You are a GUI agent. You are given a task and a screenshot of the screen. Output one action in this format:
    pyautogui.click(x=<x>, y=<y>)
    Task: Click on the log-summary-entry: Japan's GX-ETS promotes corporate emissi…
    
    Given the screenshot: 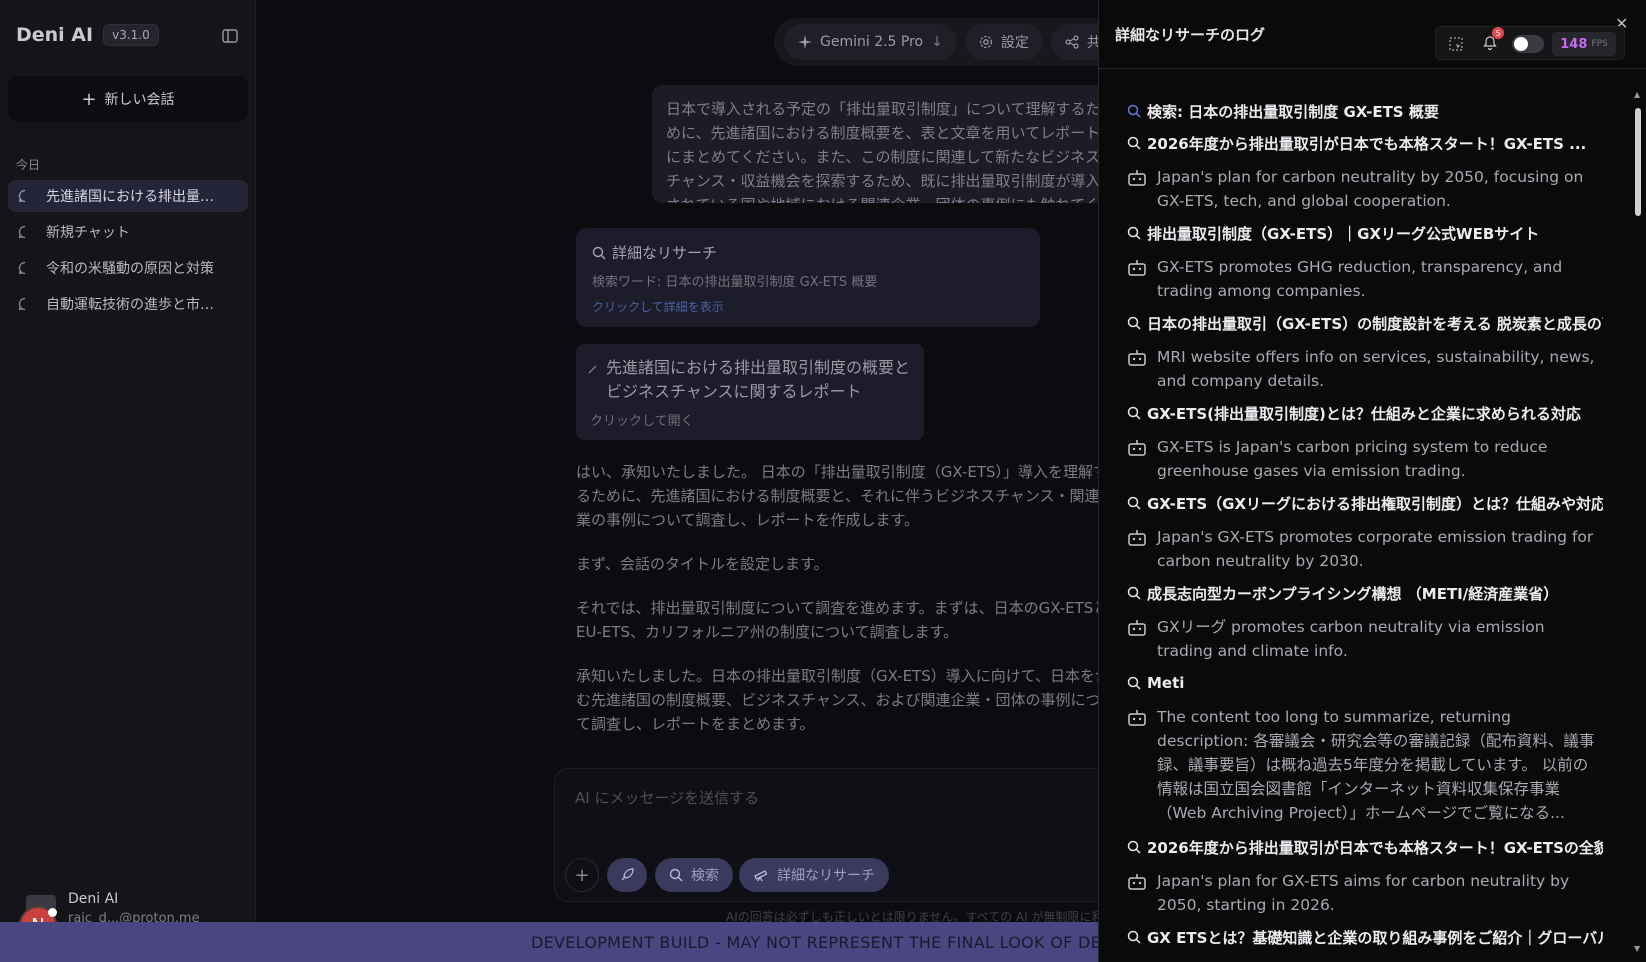 What is the action you would take?
    pyautogui.click(x=1365, y=549)
    